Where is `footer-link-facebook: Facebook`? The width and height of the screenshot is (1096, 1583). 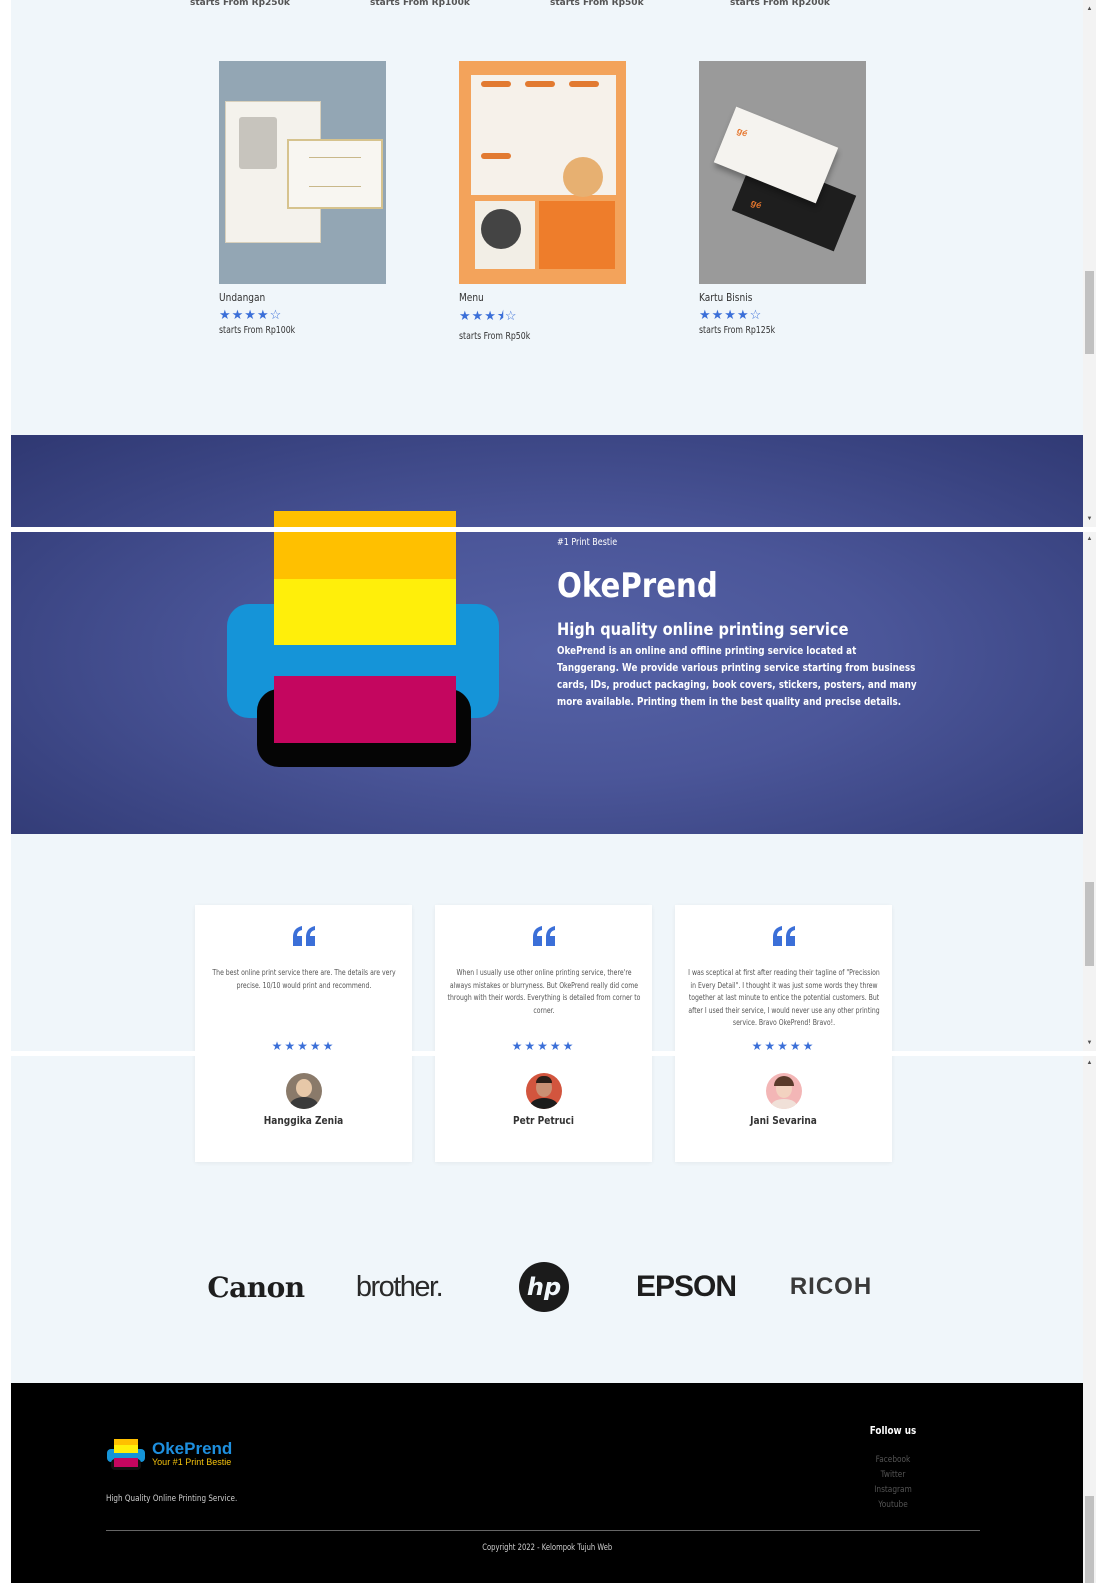 footer-link-facebook: Facebook is located at coordinates (892, 1460).